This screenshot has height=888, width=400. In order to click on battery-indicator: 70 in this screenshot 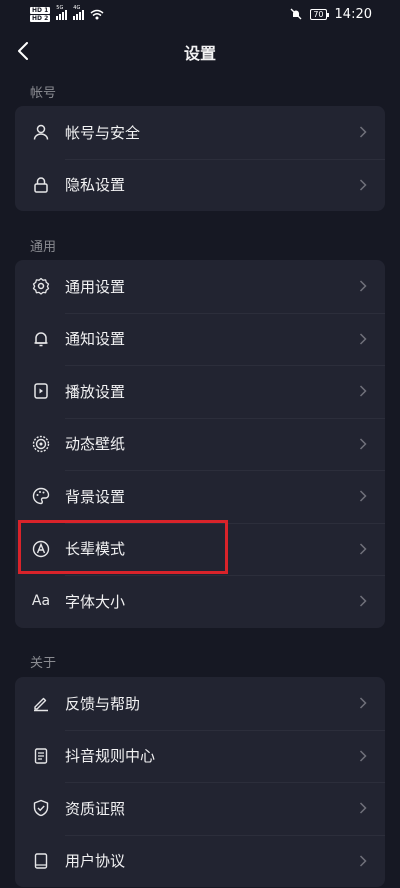, I will do `click(319, 14)`.